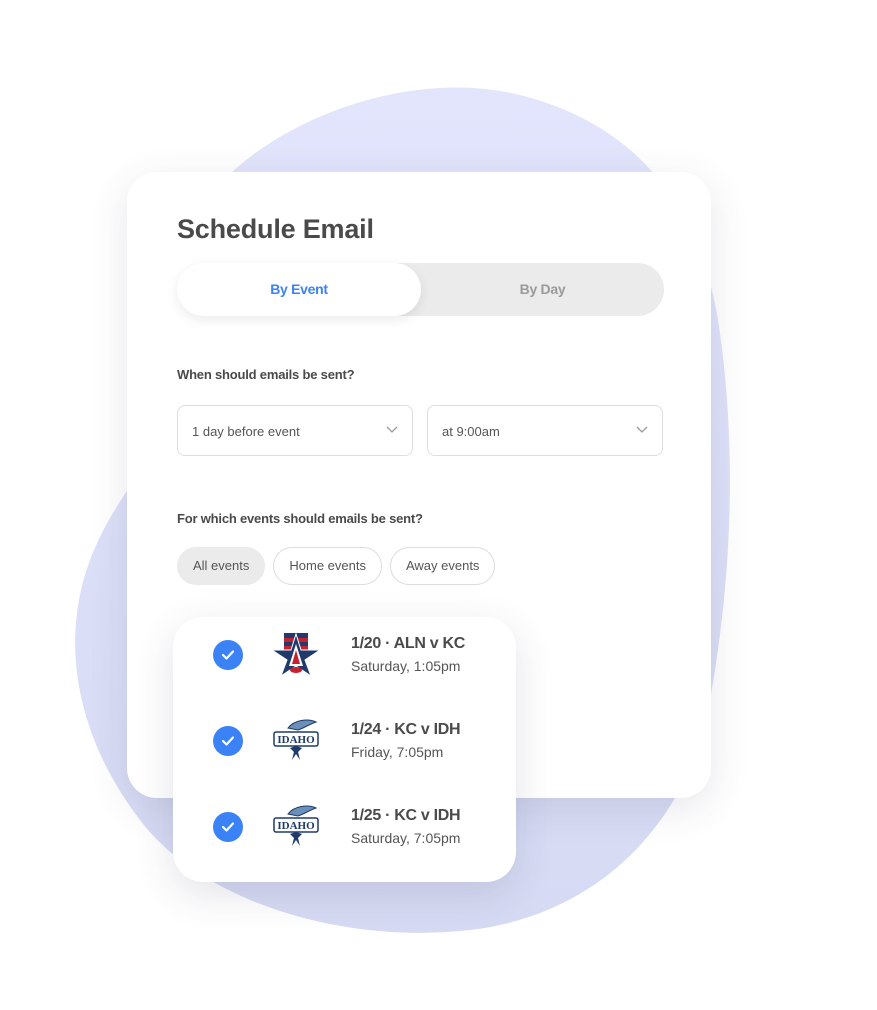 This screenshot has height=1010, width=877. I want to click on time-select-value: at 9:00am, so click(471, 431).